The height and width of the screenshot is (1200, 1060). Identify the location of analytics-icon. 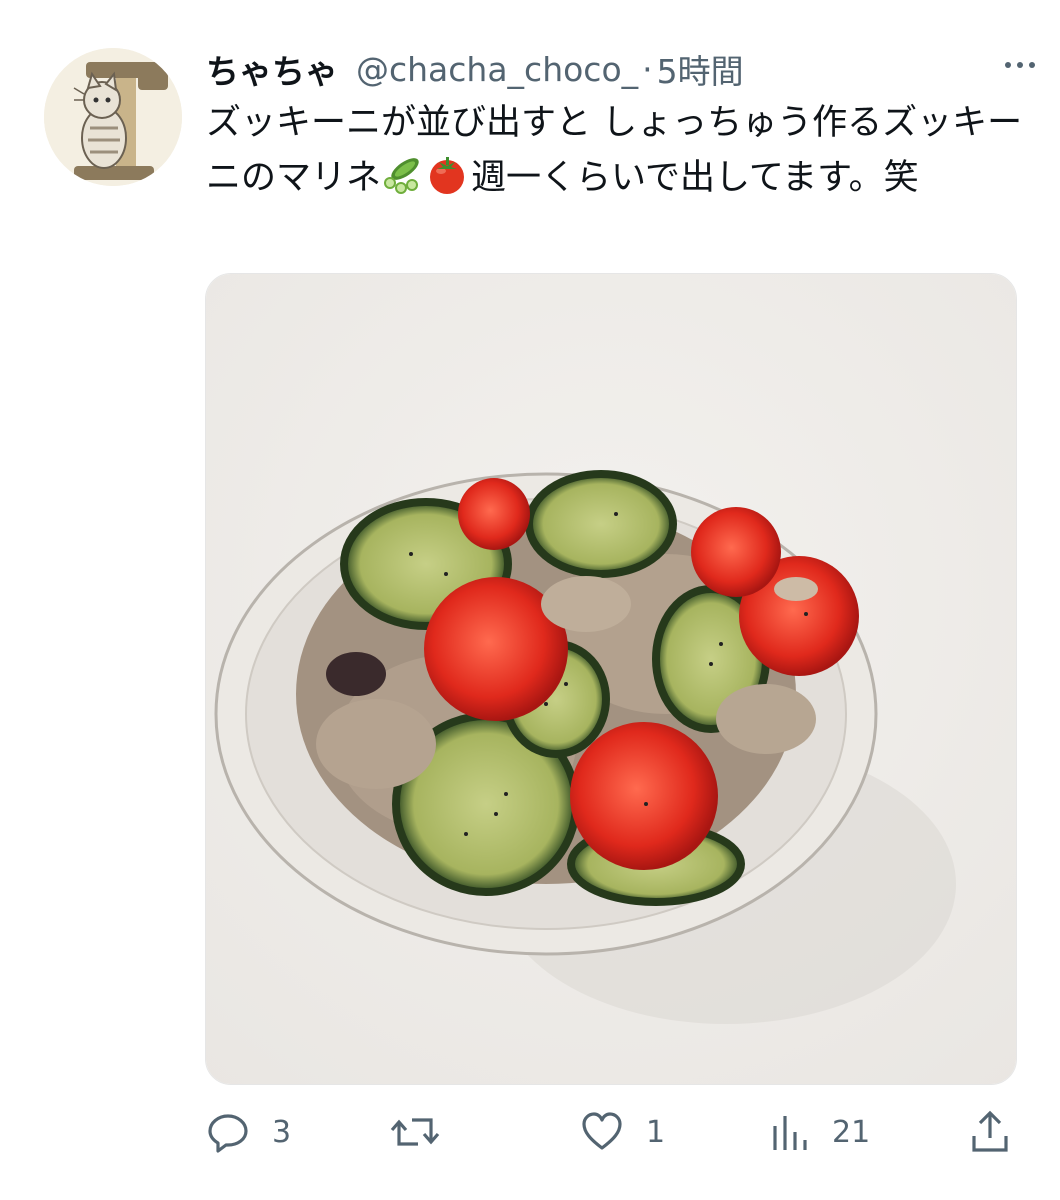
(790, 1133).